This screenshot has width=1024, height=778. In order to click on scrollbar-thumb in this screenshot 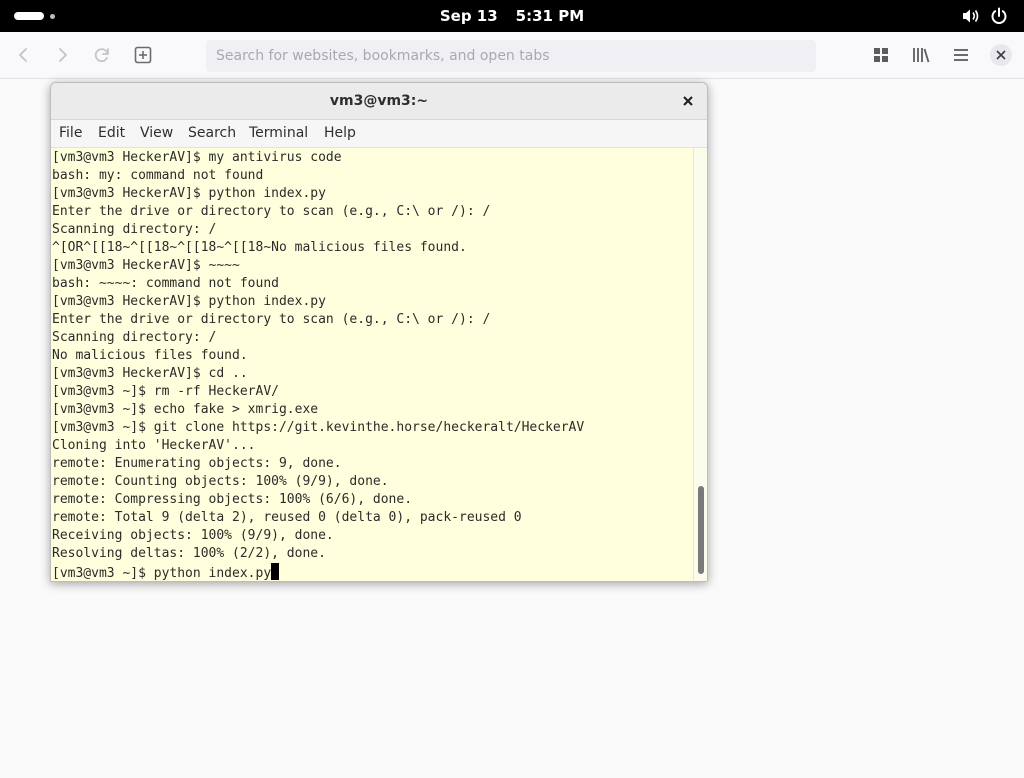, I will do `click(701, 530)`.